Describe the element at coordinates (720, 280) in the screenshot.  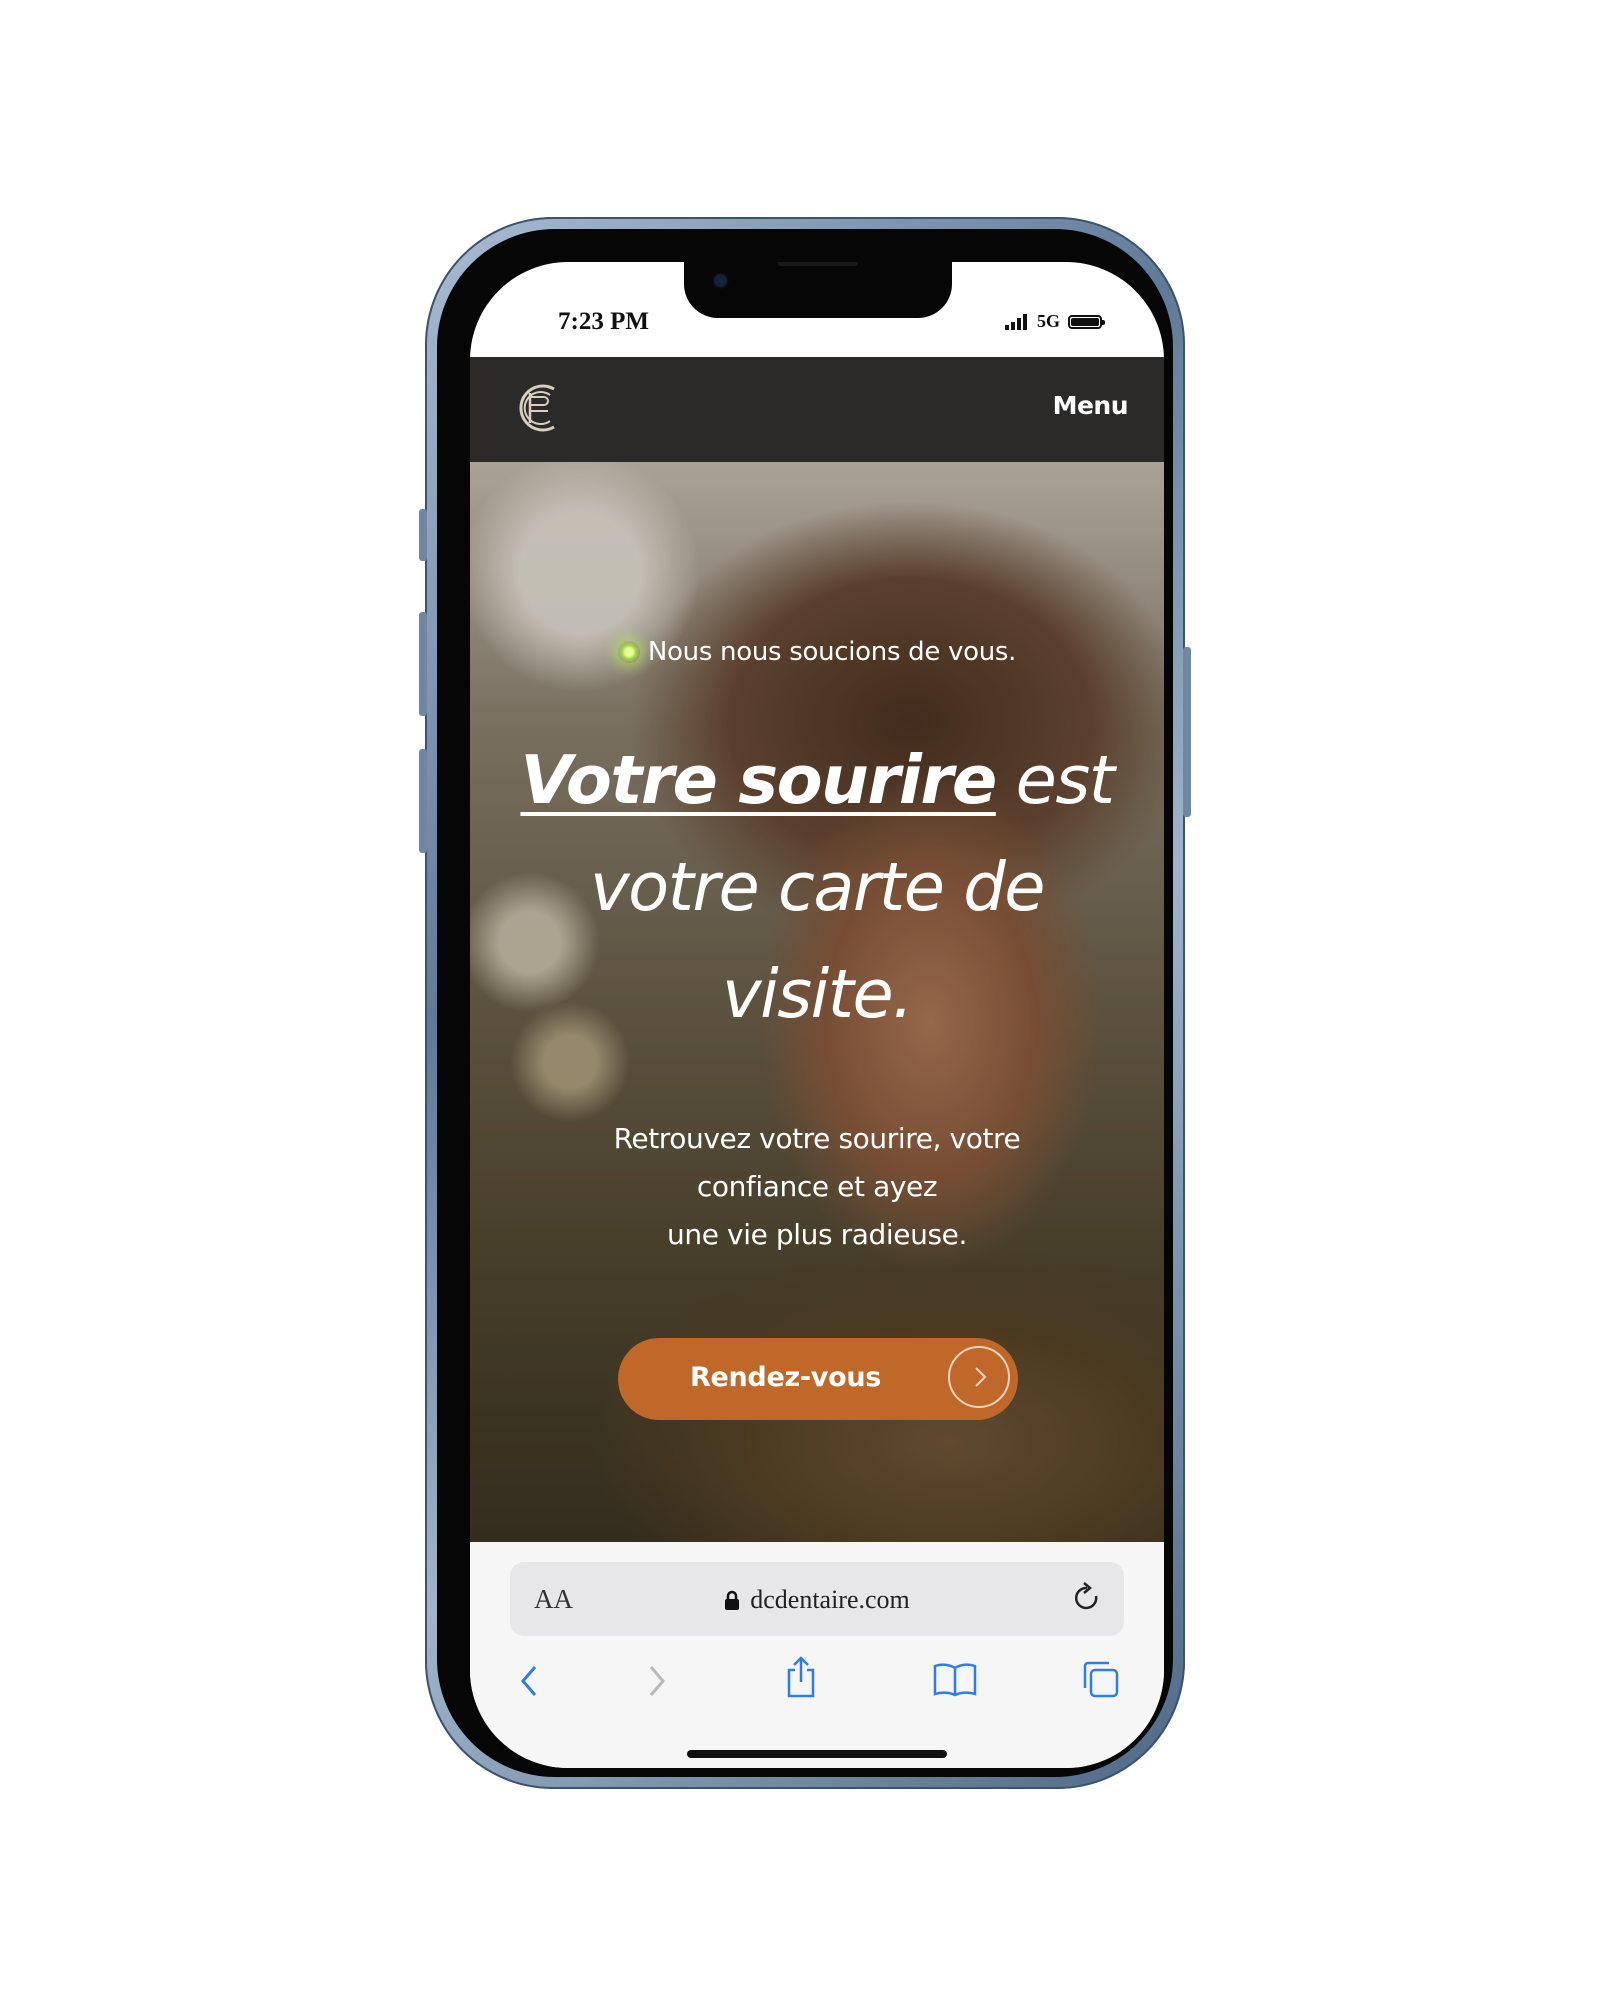
I see `front-camera` at that location.